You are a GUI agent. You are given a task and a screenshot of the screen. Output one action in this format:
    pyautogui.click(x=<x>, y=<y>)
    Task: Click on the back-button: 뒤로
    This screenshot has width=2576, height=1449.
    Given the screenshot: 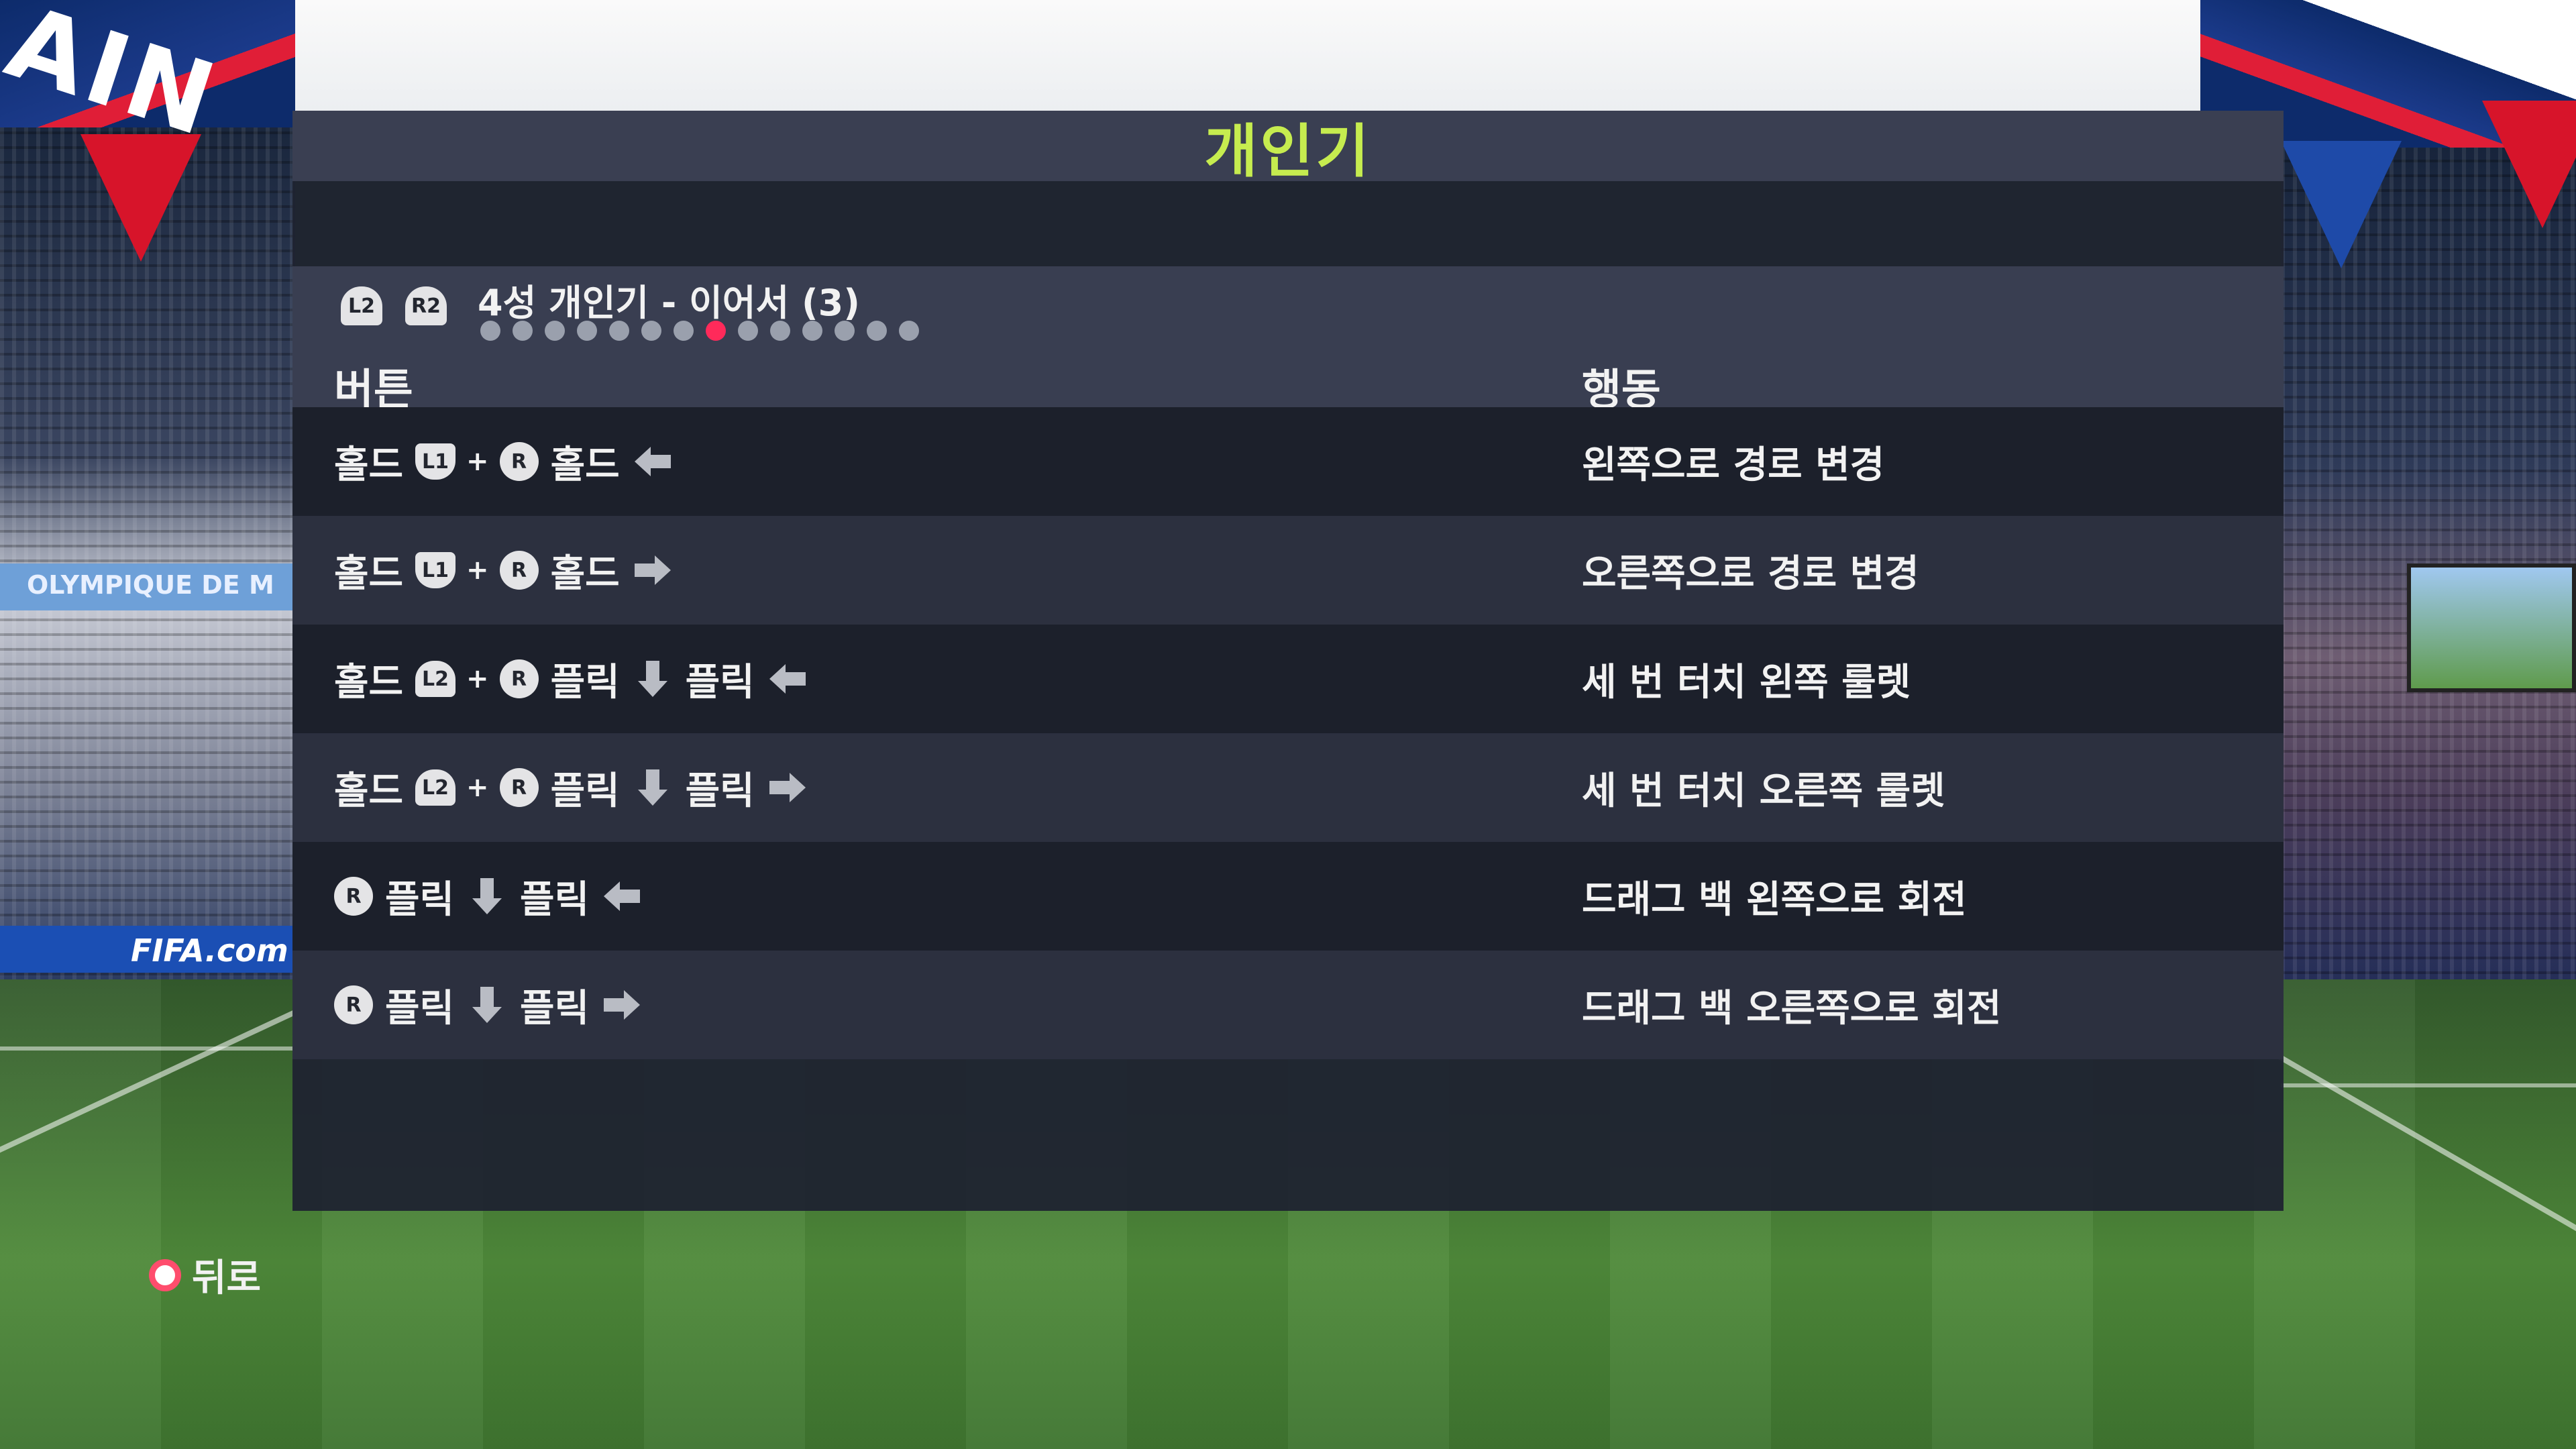 What is the action you would take?
    pyautogui.click(x=205, y=1275)
    